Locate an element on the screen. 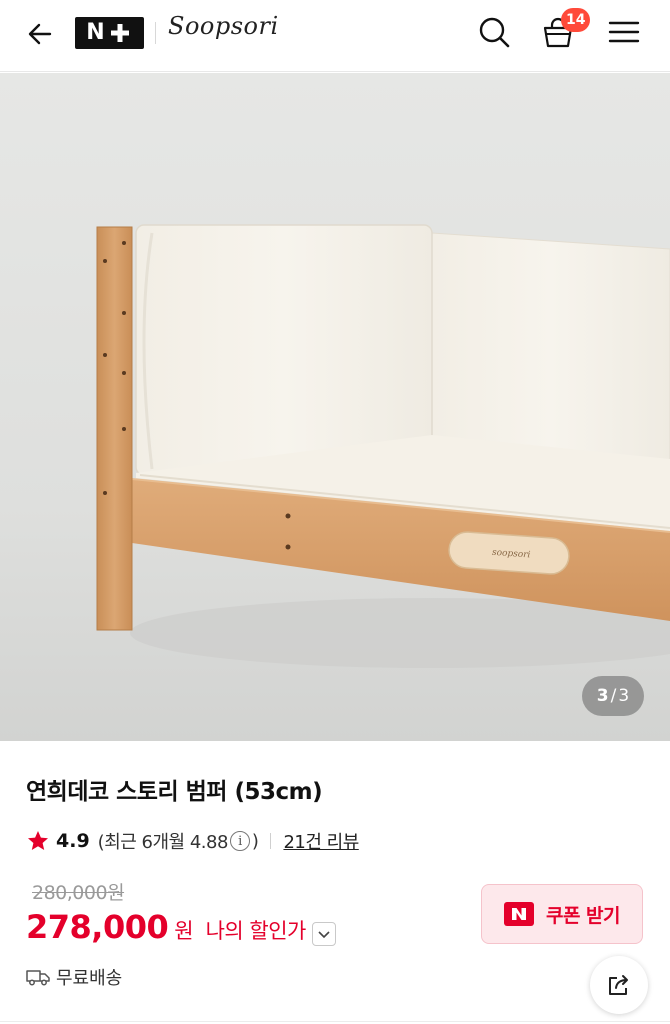 This screenshot has height=1024, width=670. price-row: 278,000 원 나의 할인가 is located at coordinates (181, 930).